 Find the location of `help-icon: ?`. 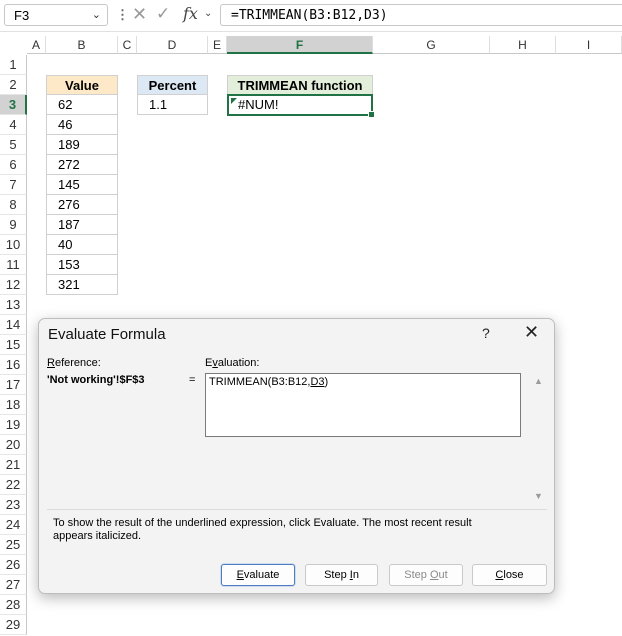

help-icon: ? is located at coordinates (486, 333).